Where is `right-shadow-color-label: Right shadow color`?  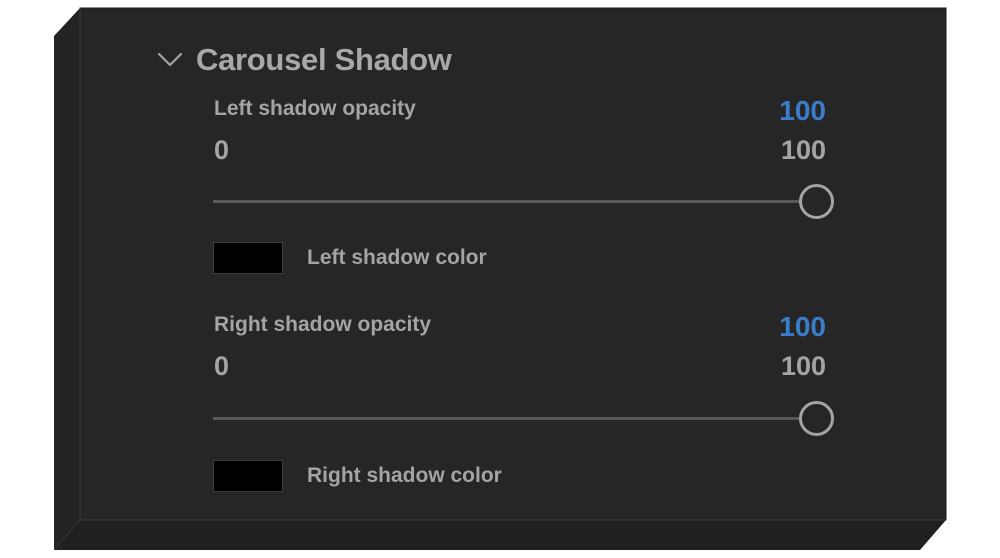 right-shadow-color-label: Right shadow color is located at coordinates (404, 475).